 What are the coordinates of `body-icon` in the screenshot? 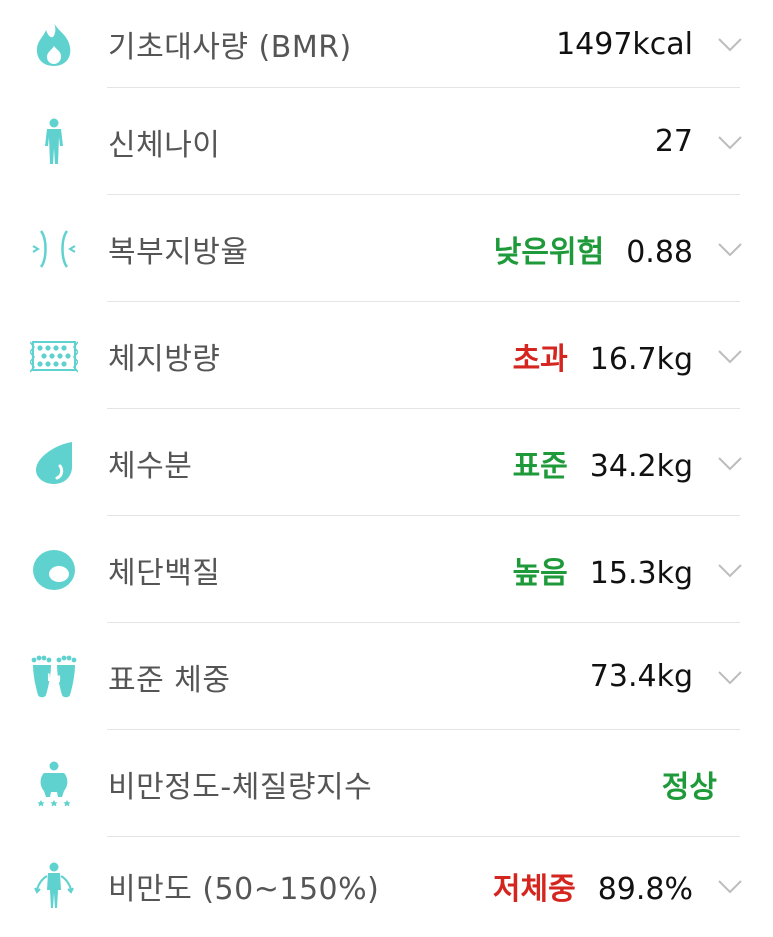 It's located at (54, 142).